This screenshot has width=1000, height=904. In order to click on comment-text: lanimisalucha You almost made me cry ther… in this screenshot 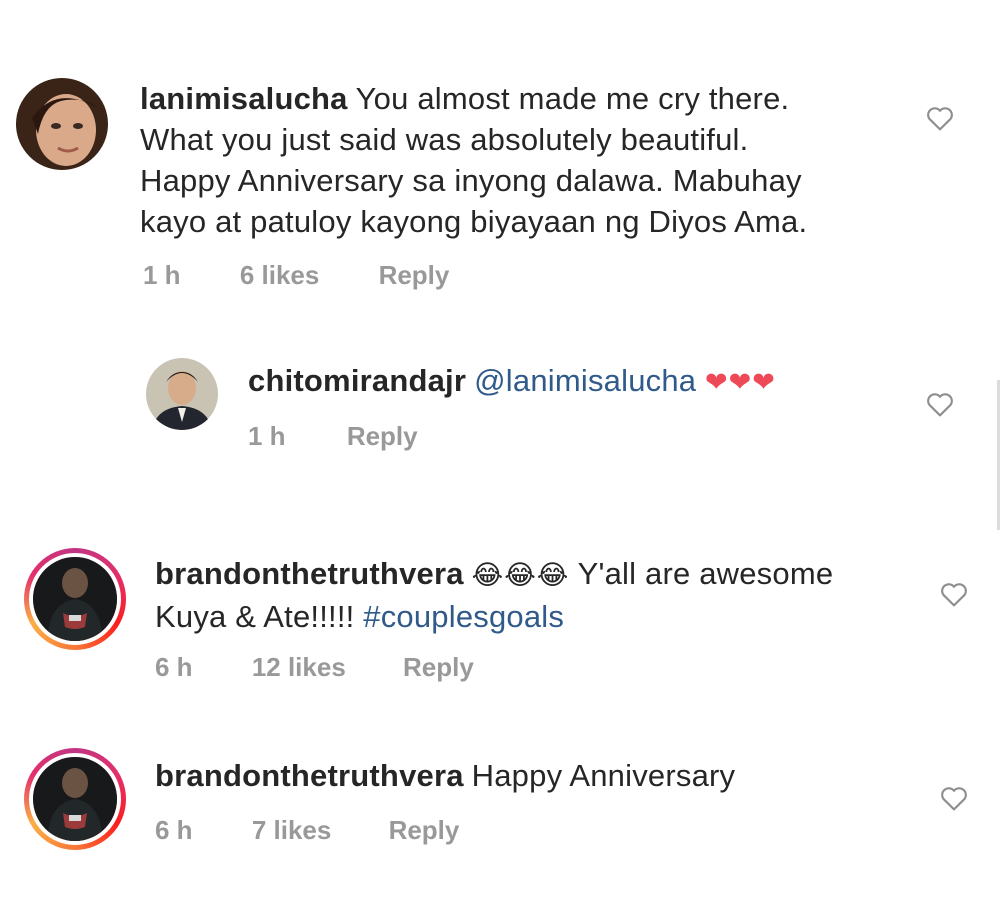, I will do `click(520, 160)`.